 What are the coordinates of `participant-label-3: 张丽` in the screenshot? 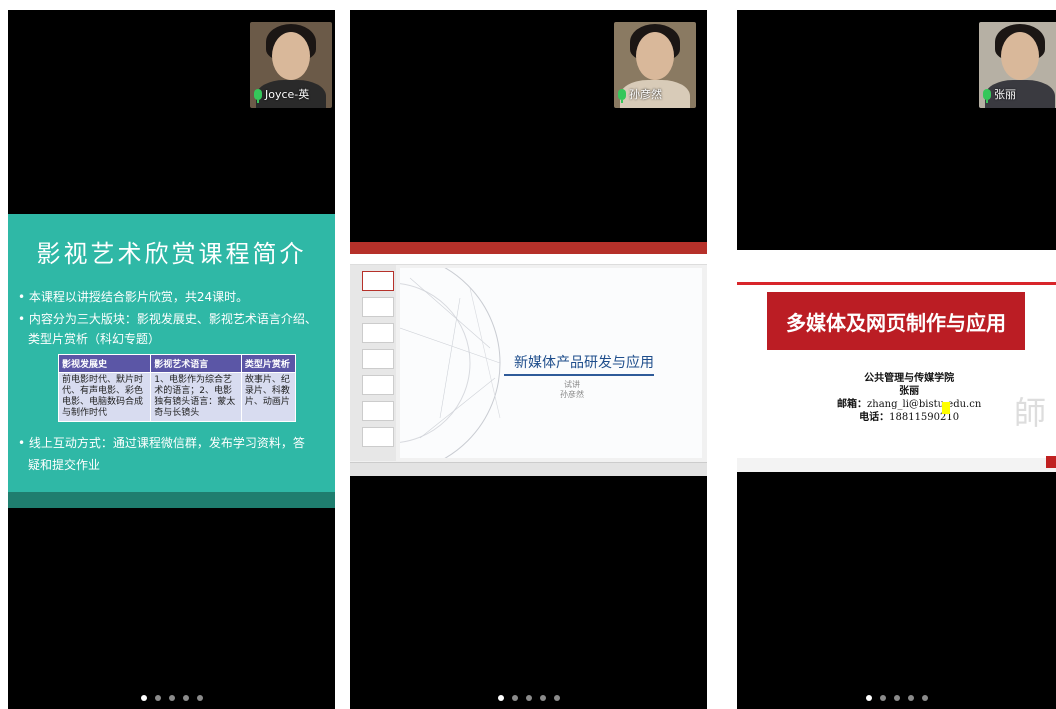 It's located at (999, 94).